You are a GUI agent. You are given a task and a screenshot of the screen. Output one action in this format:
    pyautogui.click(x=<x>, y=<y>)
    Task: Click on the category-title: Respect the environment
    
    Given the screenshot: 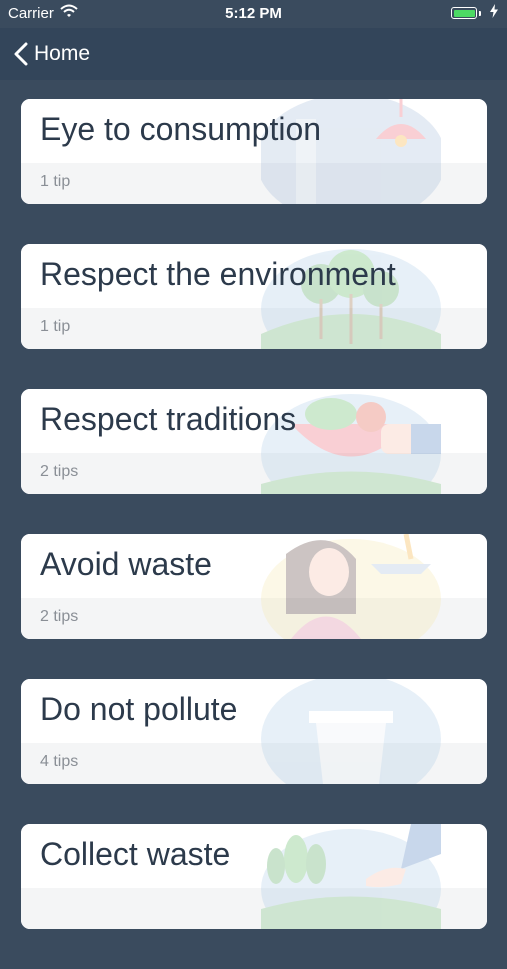 What is the action you would take?
    pyautogui.click(x=218, y=274)
    